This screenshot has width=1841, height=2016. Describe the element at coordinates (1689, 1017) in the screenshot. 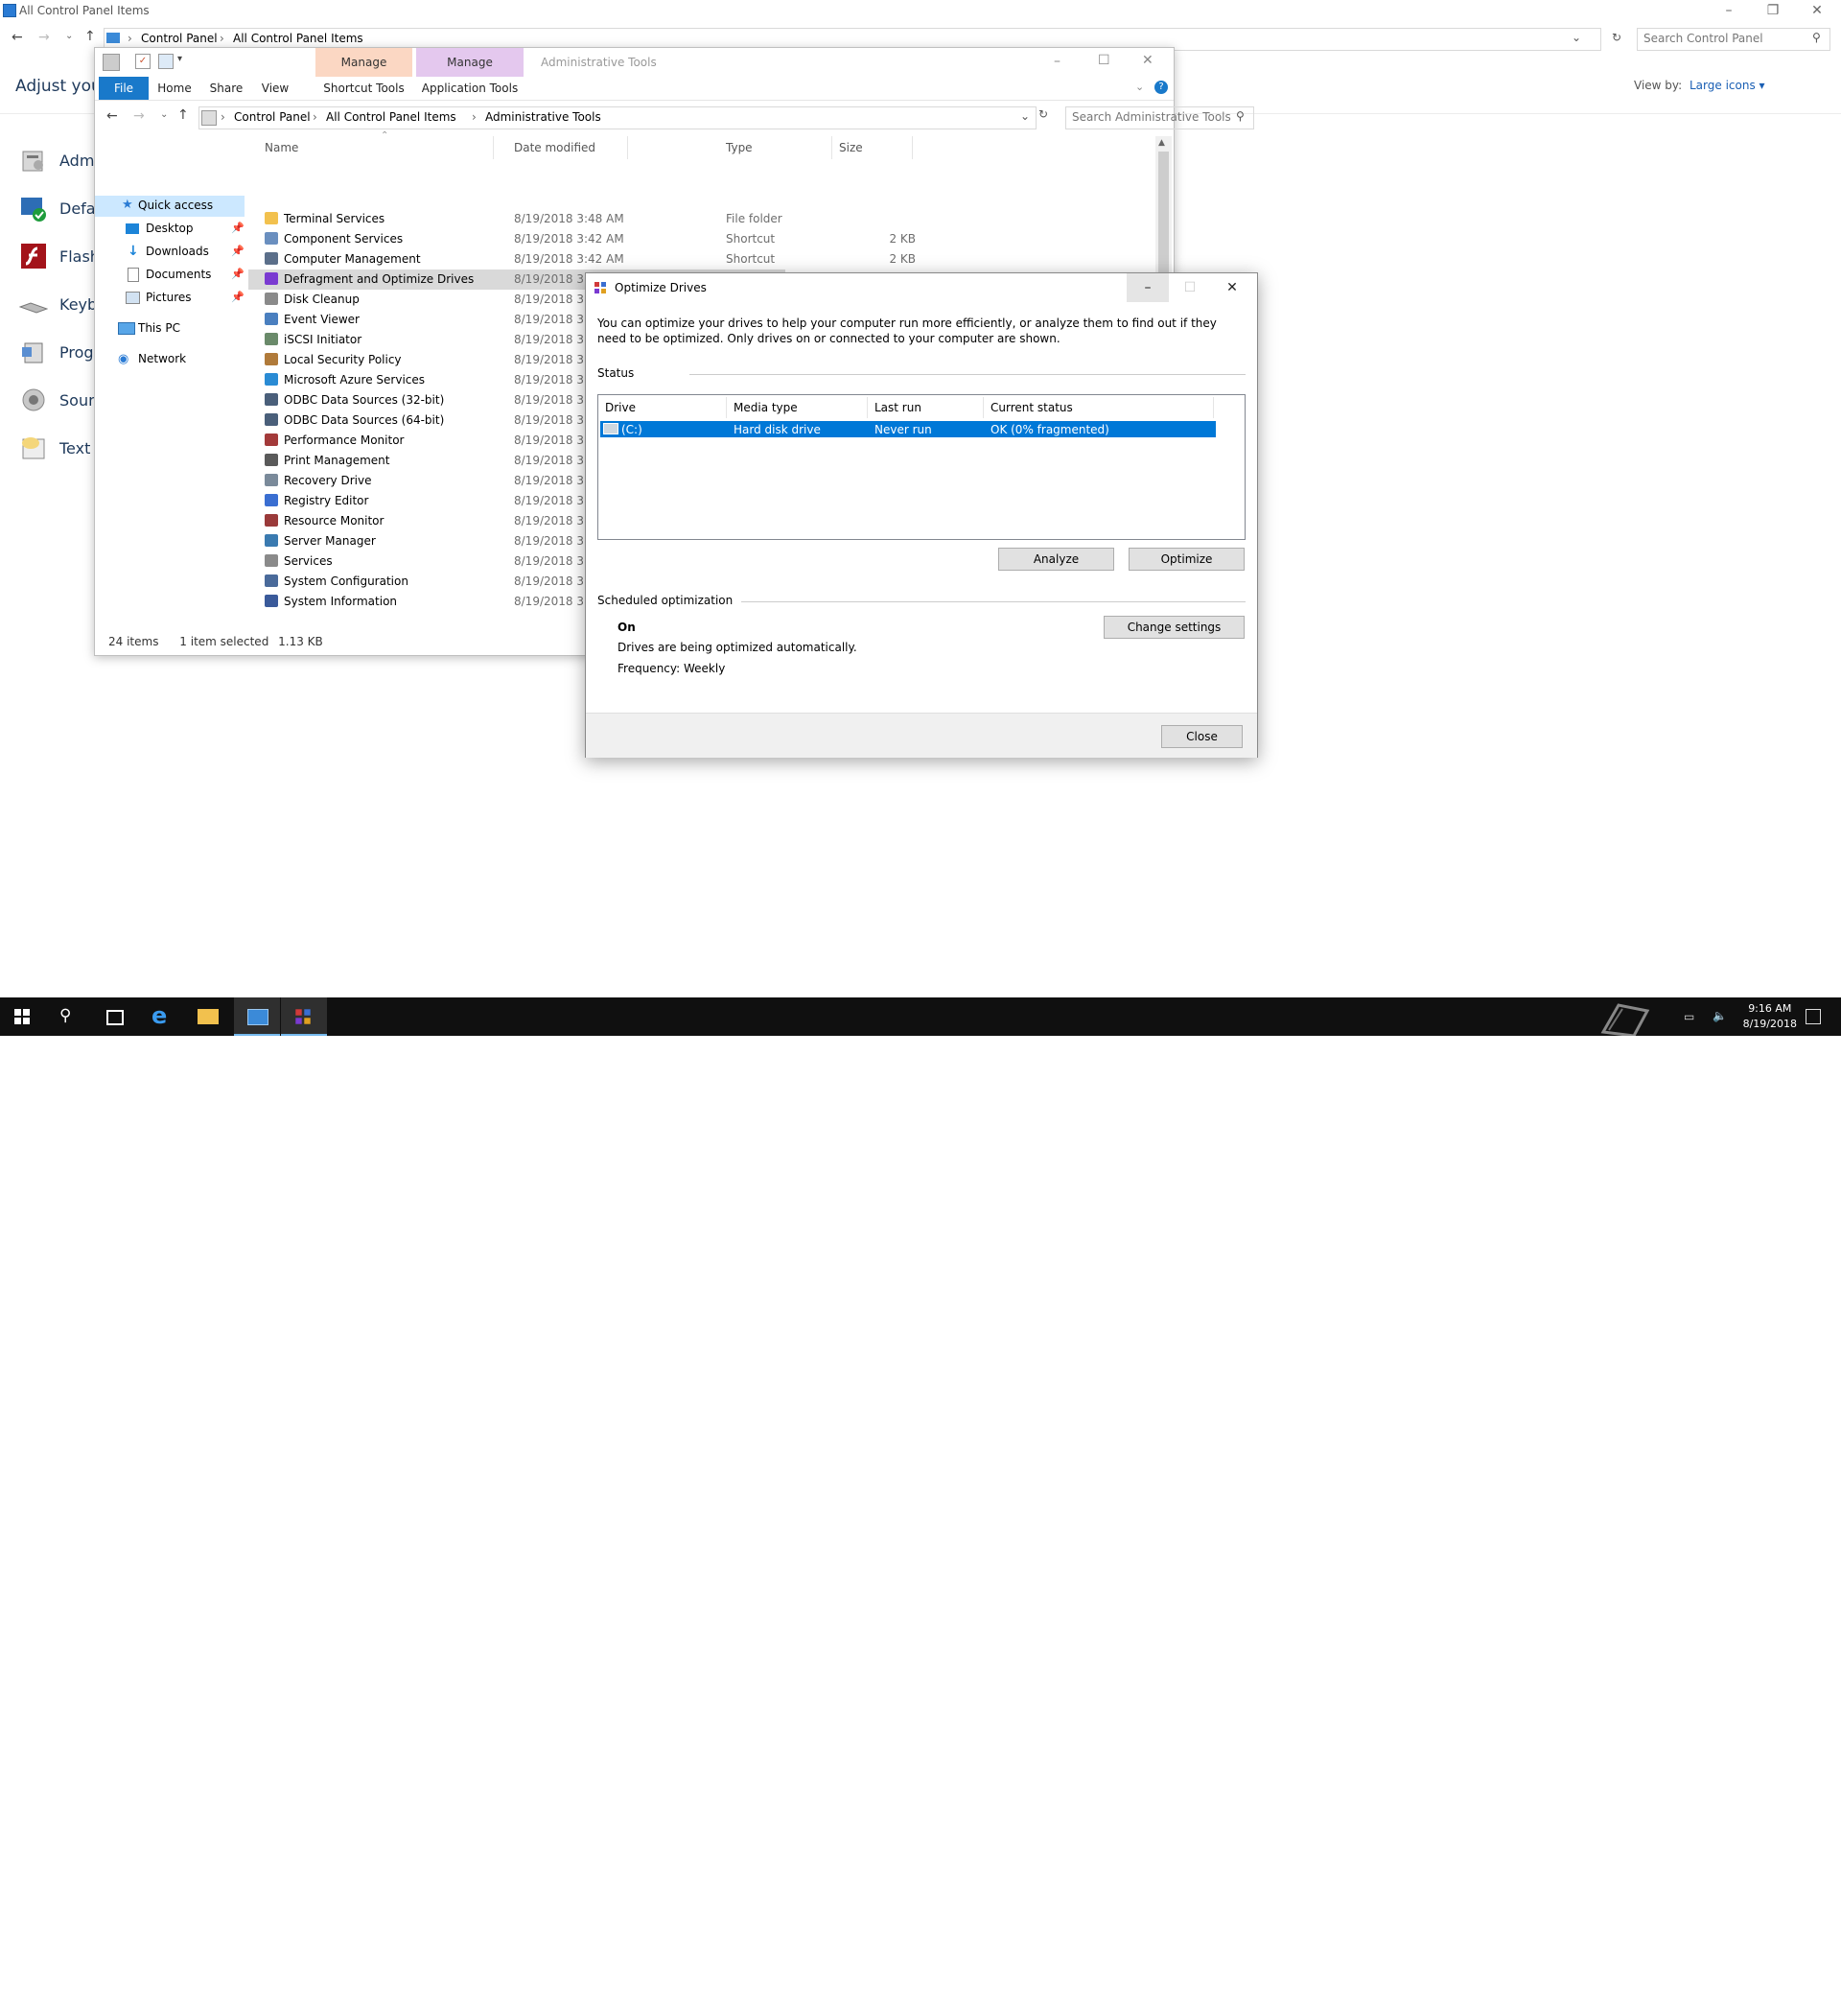

I see `tray-network-icon: ▭` at that location.